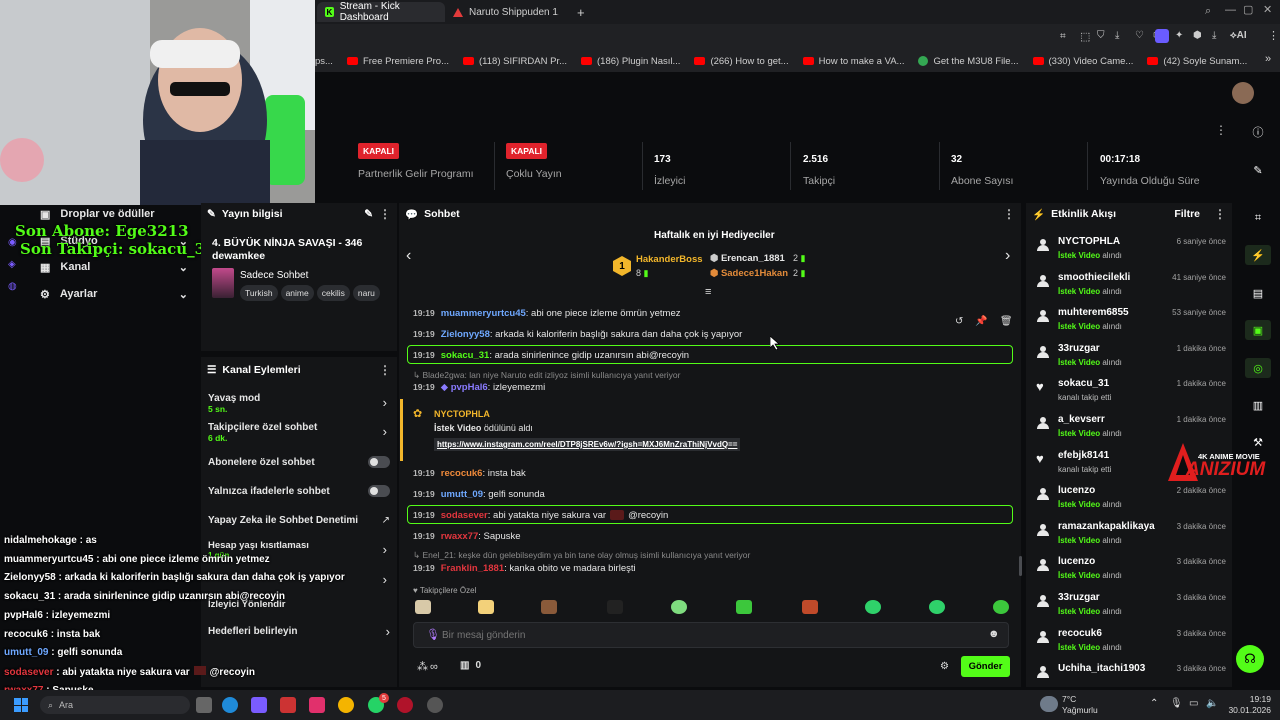  I want to click on emotes-only-toggle, so click(379, 491).